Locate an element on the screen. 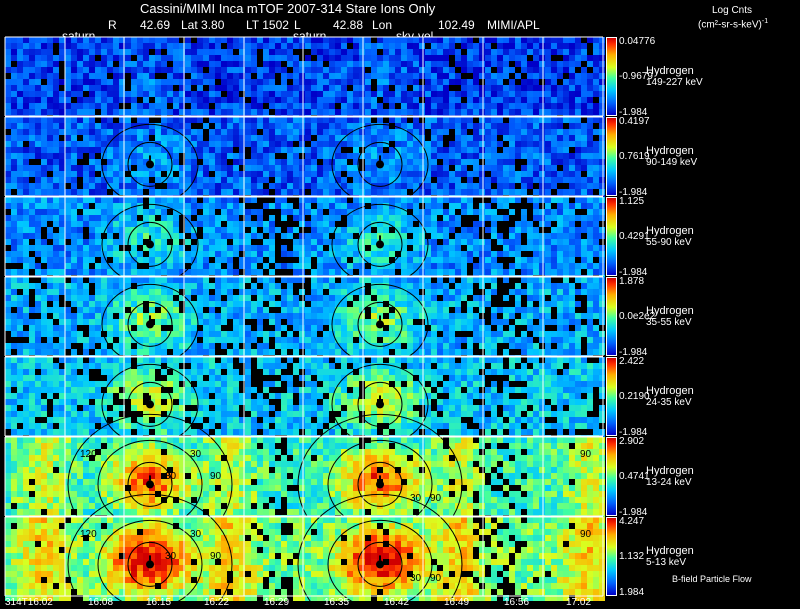  colorbar-mid-6: 0.4741 is located at coordinates (634, 476).